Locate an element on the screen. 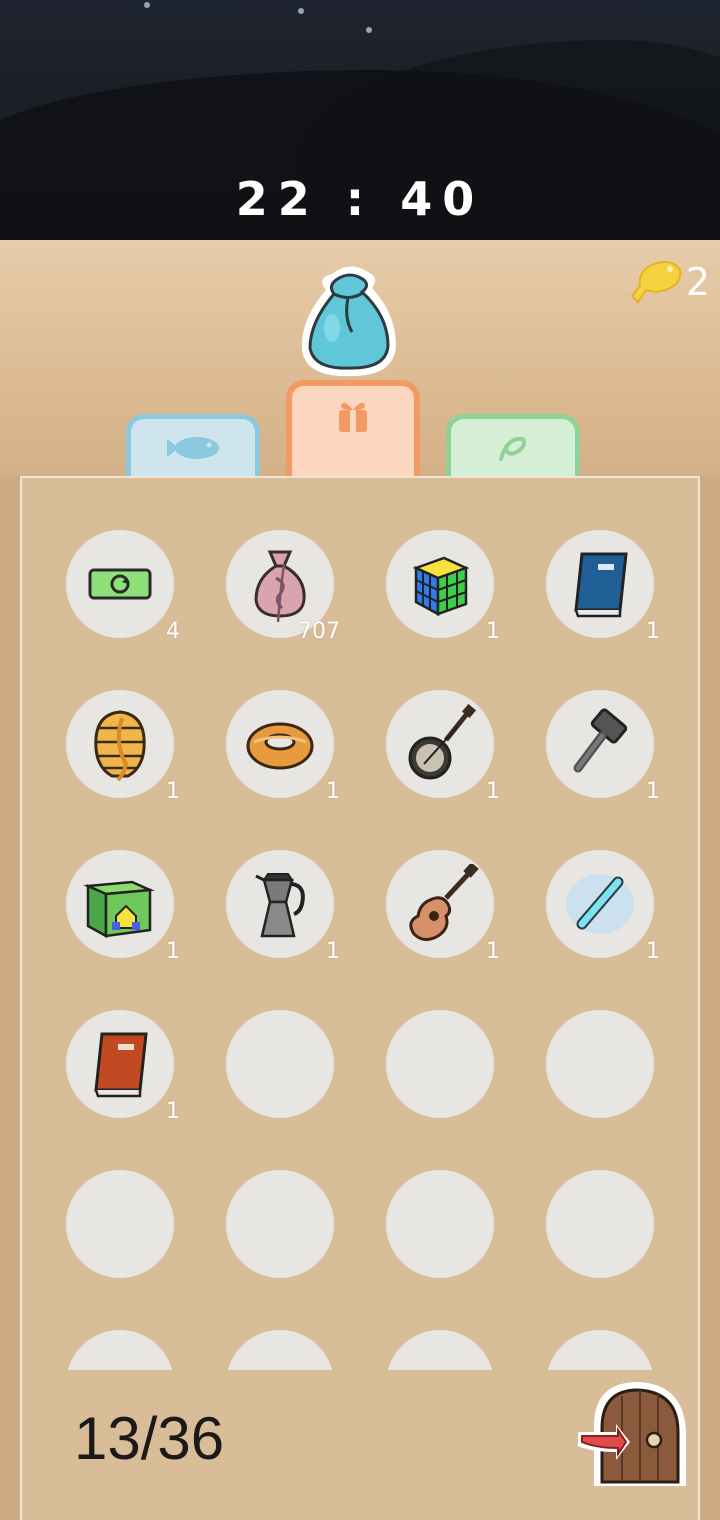  beehive-icon is located at coordinates (120, 746).